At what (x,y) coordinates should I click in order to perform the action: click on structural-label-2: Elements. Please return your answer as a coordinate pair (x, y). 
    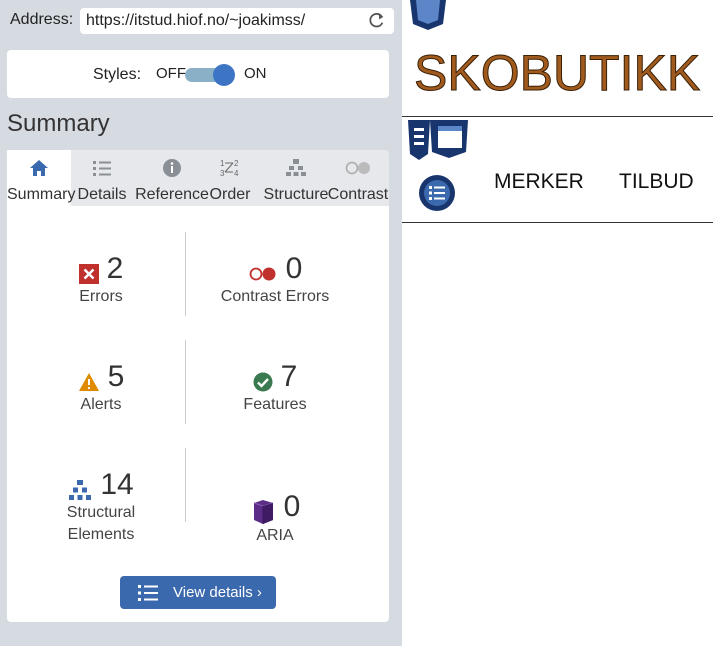
    Looking at the image, I should click on (101, 534).